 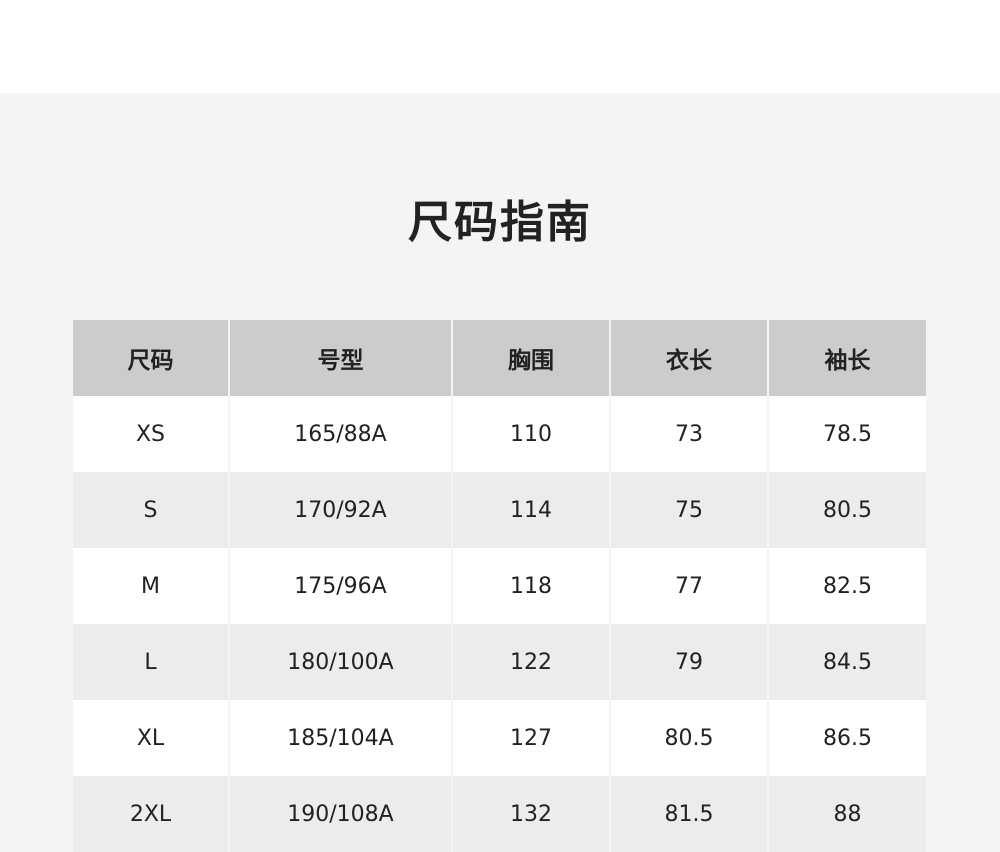 What do you see at coordinates (530, 738) in the screenshot?
I see `cell-chest: 127` at bounding box center [530, 738].